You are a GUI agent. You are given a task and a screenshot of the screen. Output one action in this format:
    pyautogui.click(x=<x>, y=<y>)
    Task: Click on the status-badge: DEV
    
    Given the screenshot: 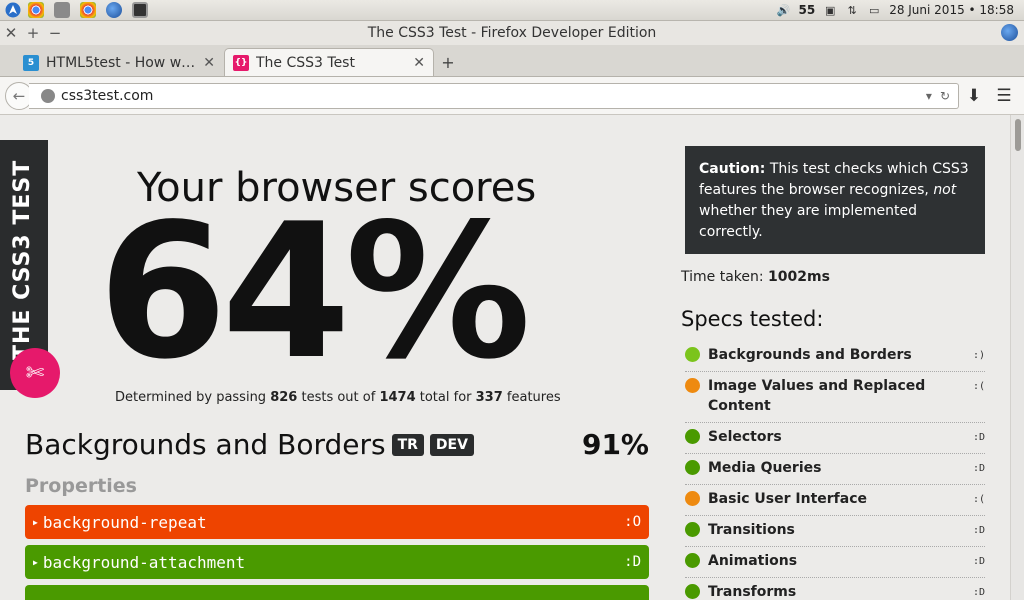 What is the action you would take?
    pyautogui.click(x=451, y=444)
    